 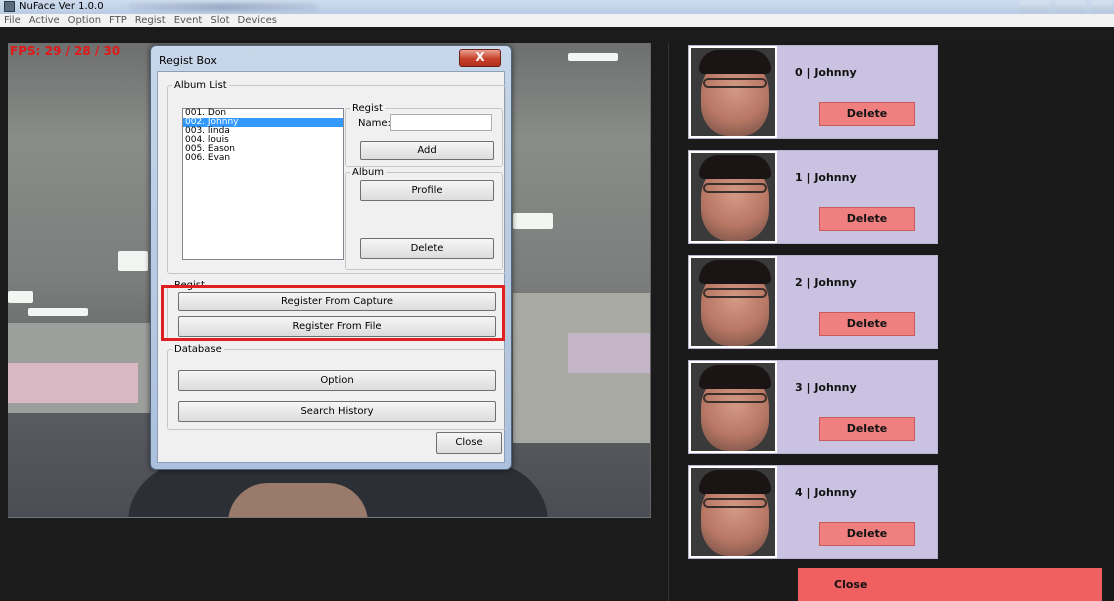 What do you see at coordinates (219, 20) in the screenshot?
I see `menu-slot: Slot` at bounding box center [219, 20].